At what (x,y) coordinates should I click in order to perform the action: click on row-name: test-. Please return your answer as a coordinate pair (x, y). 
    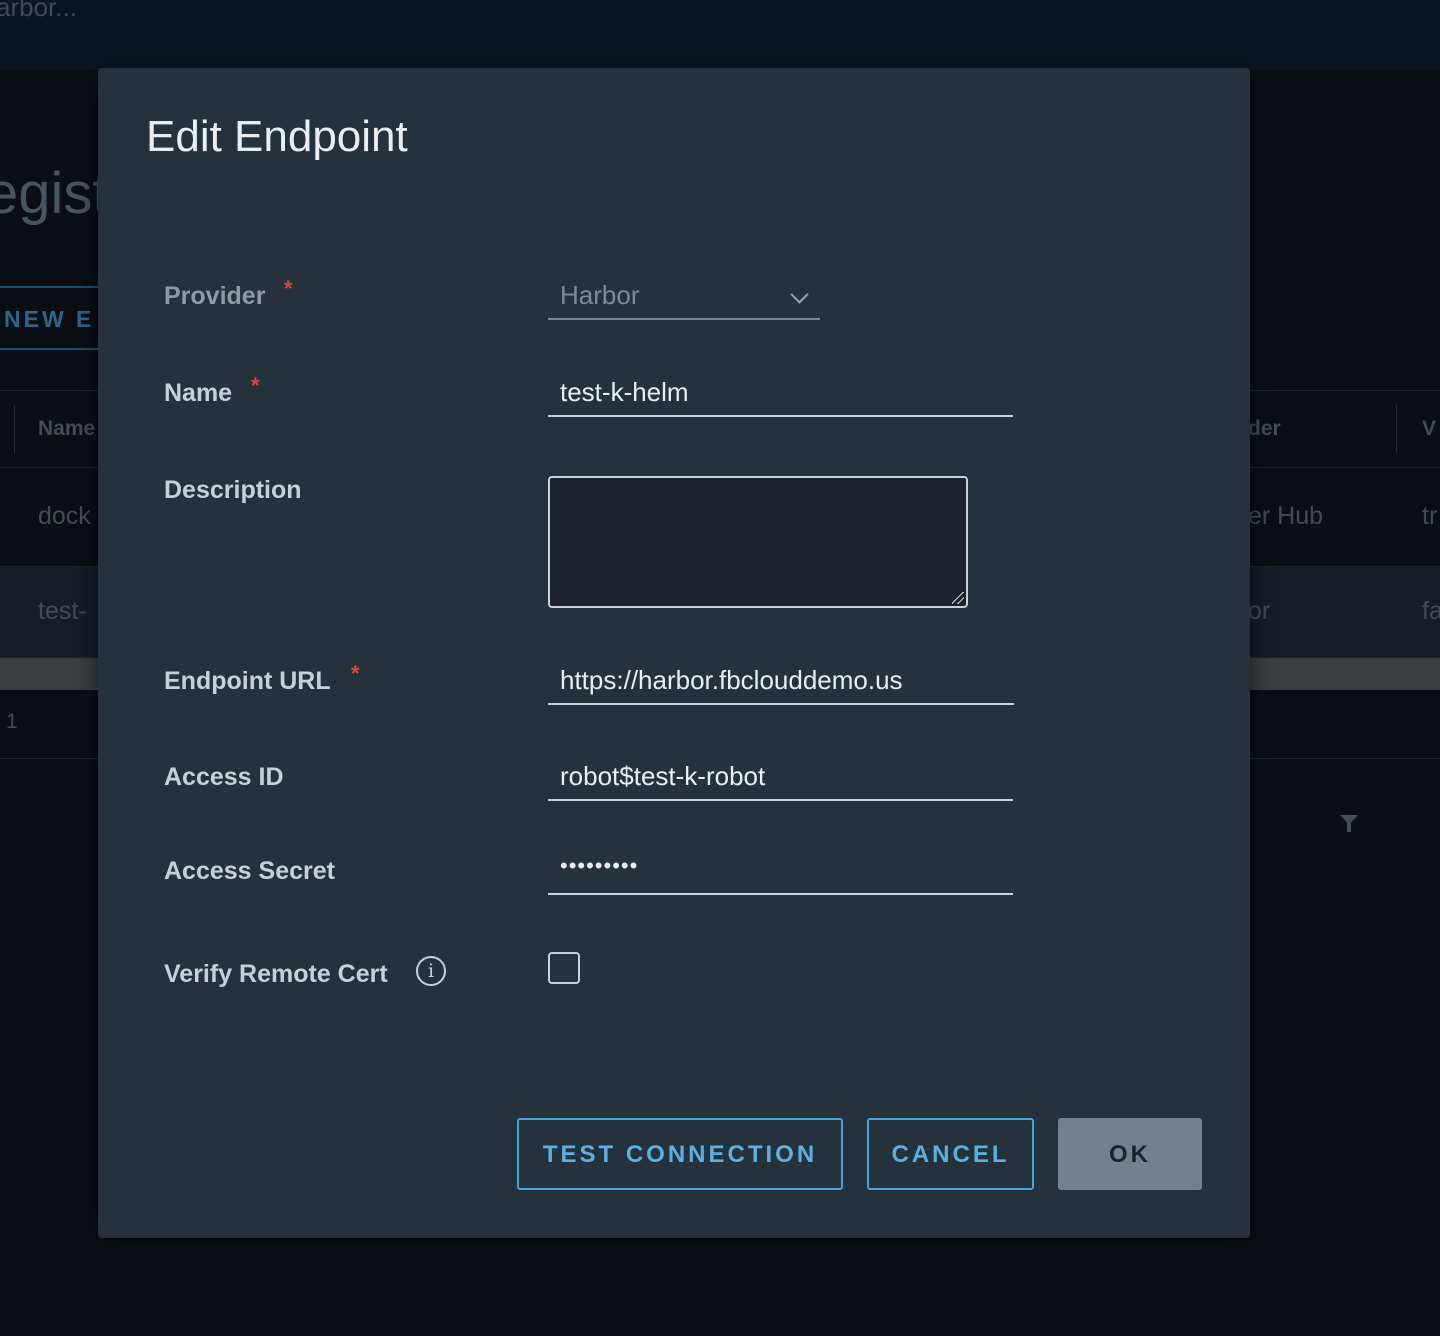
    Looking at the image, I should click on (62, 611).